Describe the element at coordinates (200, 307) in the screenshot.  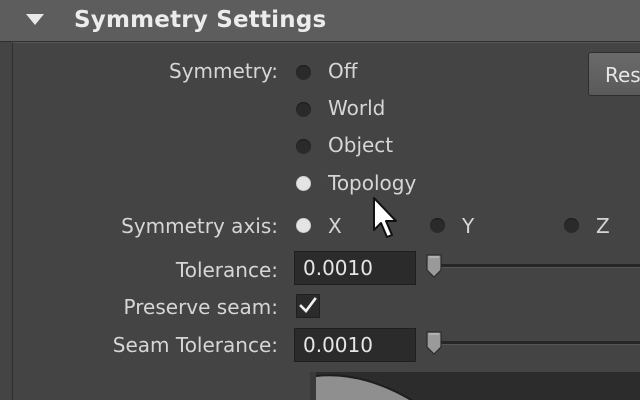
I see `preserve-seam-label: Preserve seam:` at that location.